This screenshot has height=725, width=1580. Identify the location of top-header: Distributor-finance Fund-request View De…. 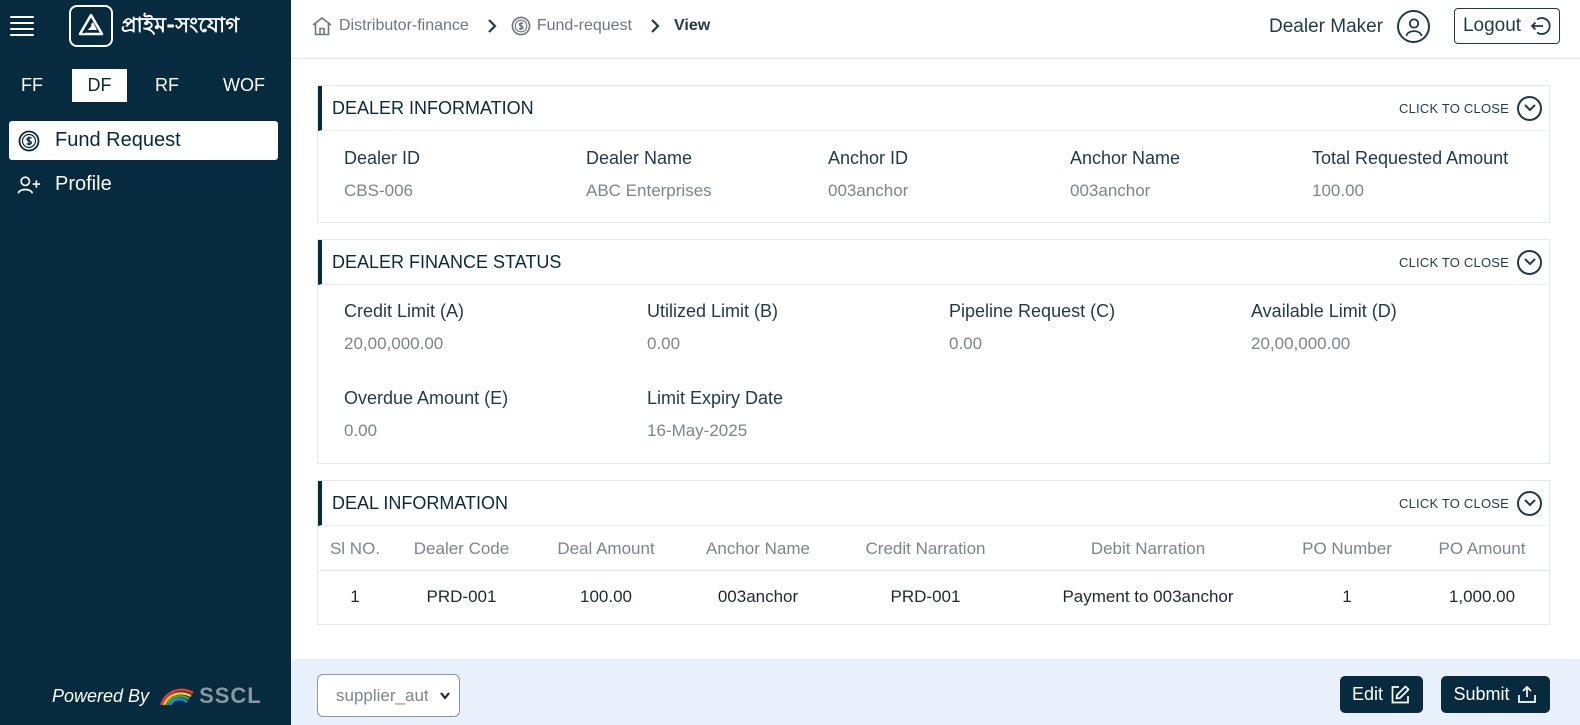
(935, 29).